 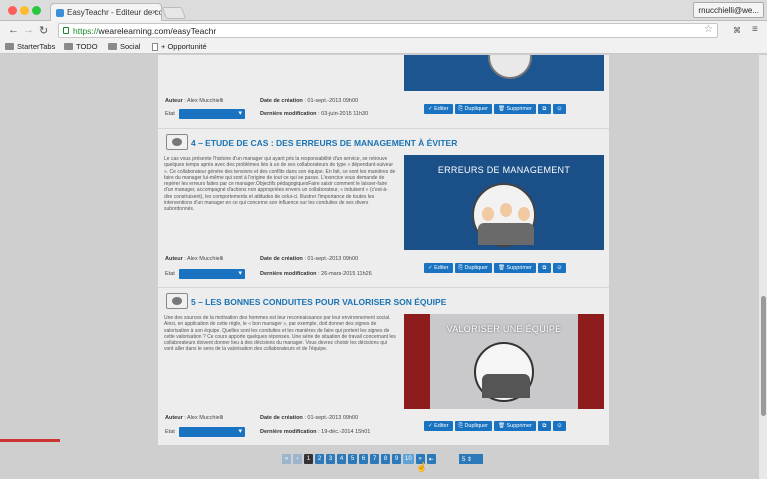 I want to click on maximize-window-icon, so click(x=36, y=10).